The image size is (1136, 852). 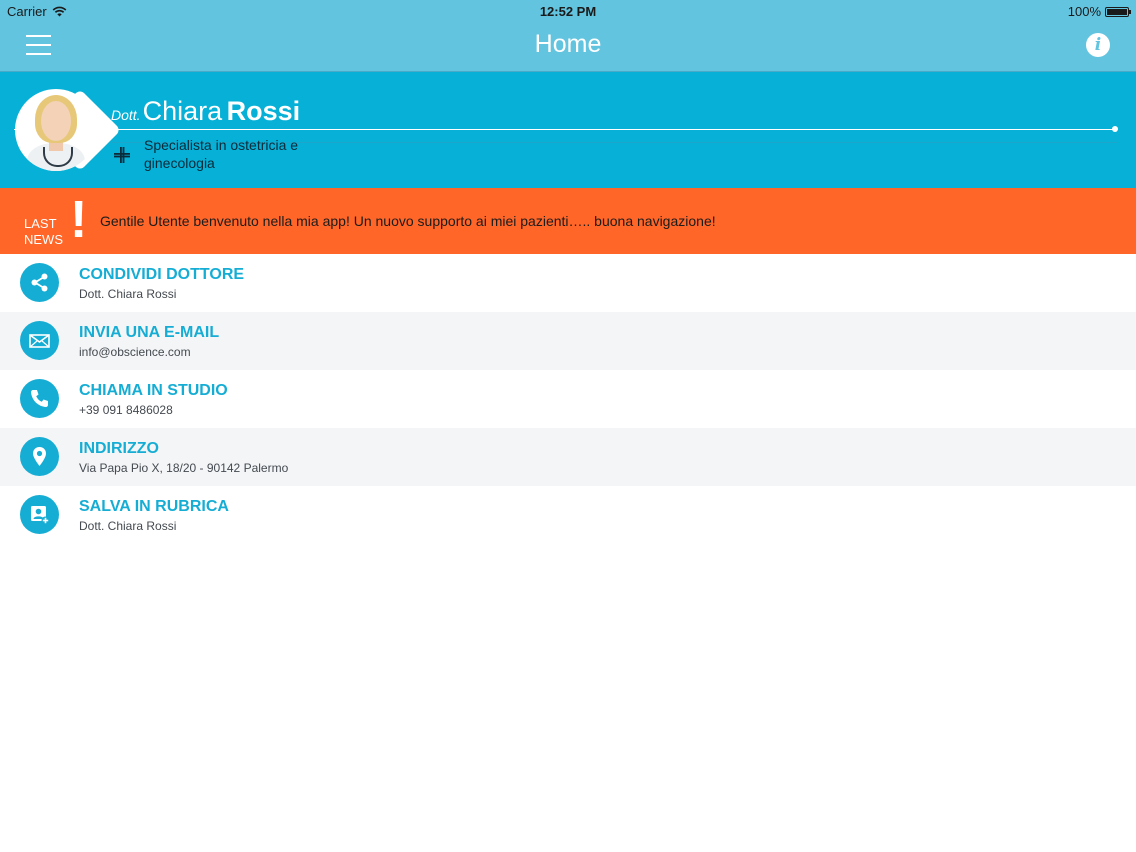 I want to click on location-pin-icon, so click(x=39, y=456).